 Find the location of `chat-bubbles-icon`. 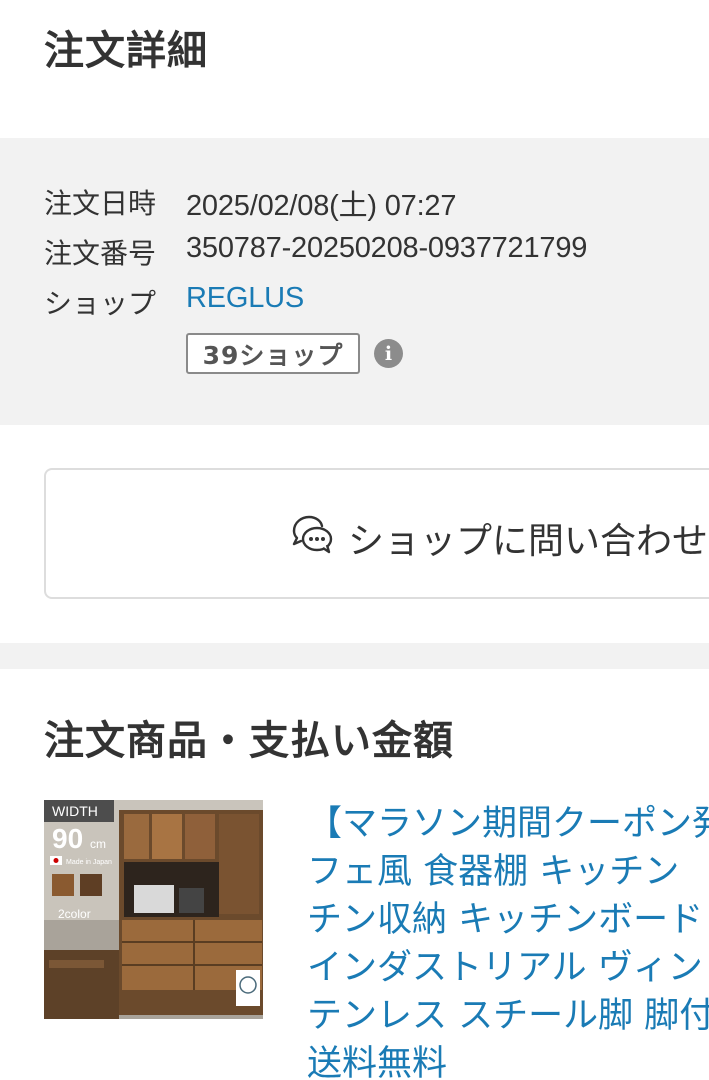

chat-bubbles-icon is located at coordinates (312, 534).